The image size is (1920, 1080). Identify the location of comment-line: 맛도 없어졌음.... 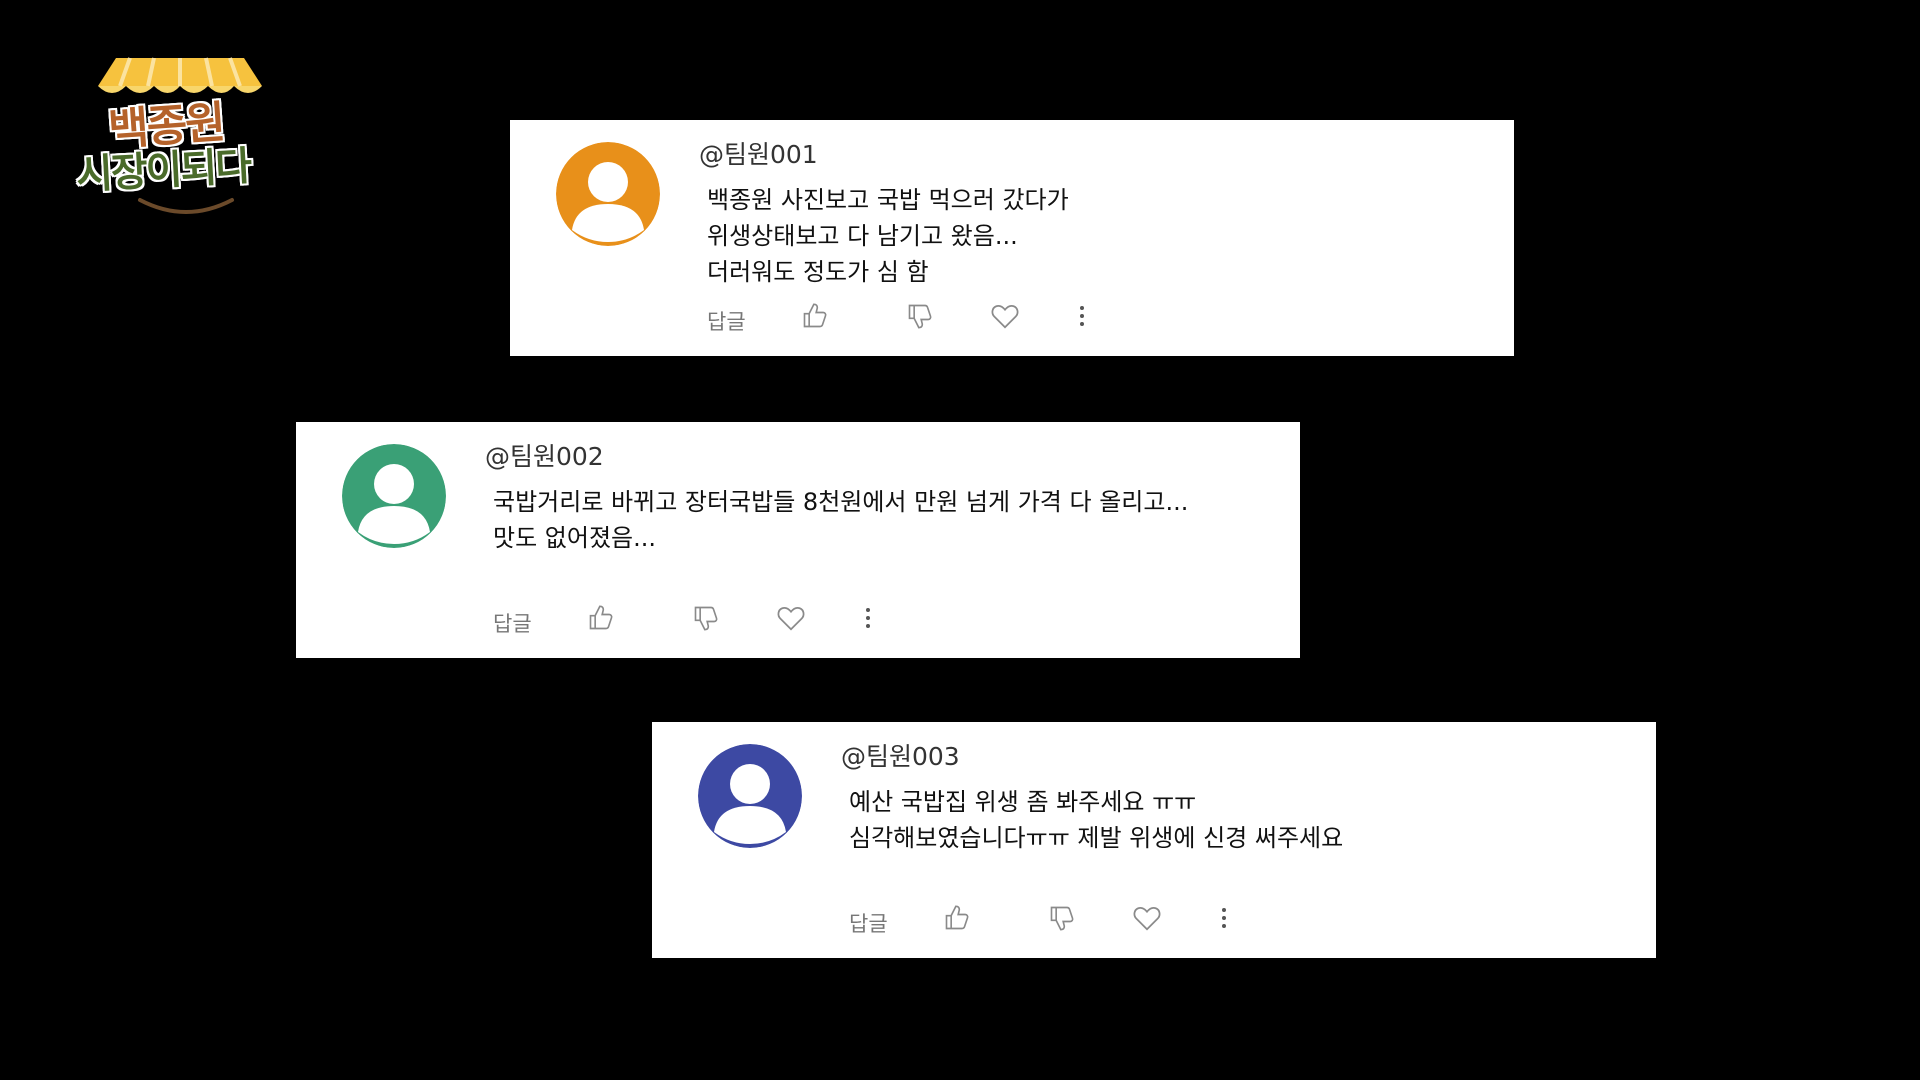
(574, 538).